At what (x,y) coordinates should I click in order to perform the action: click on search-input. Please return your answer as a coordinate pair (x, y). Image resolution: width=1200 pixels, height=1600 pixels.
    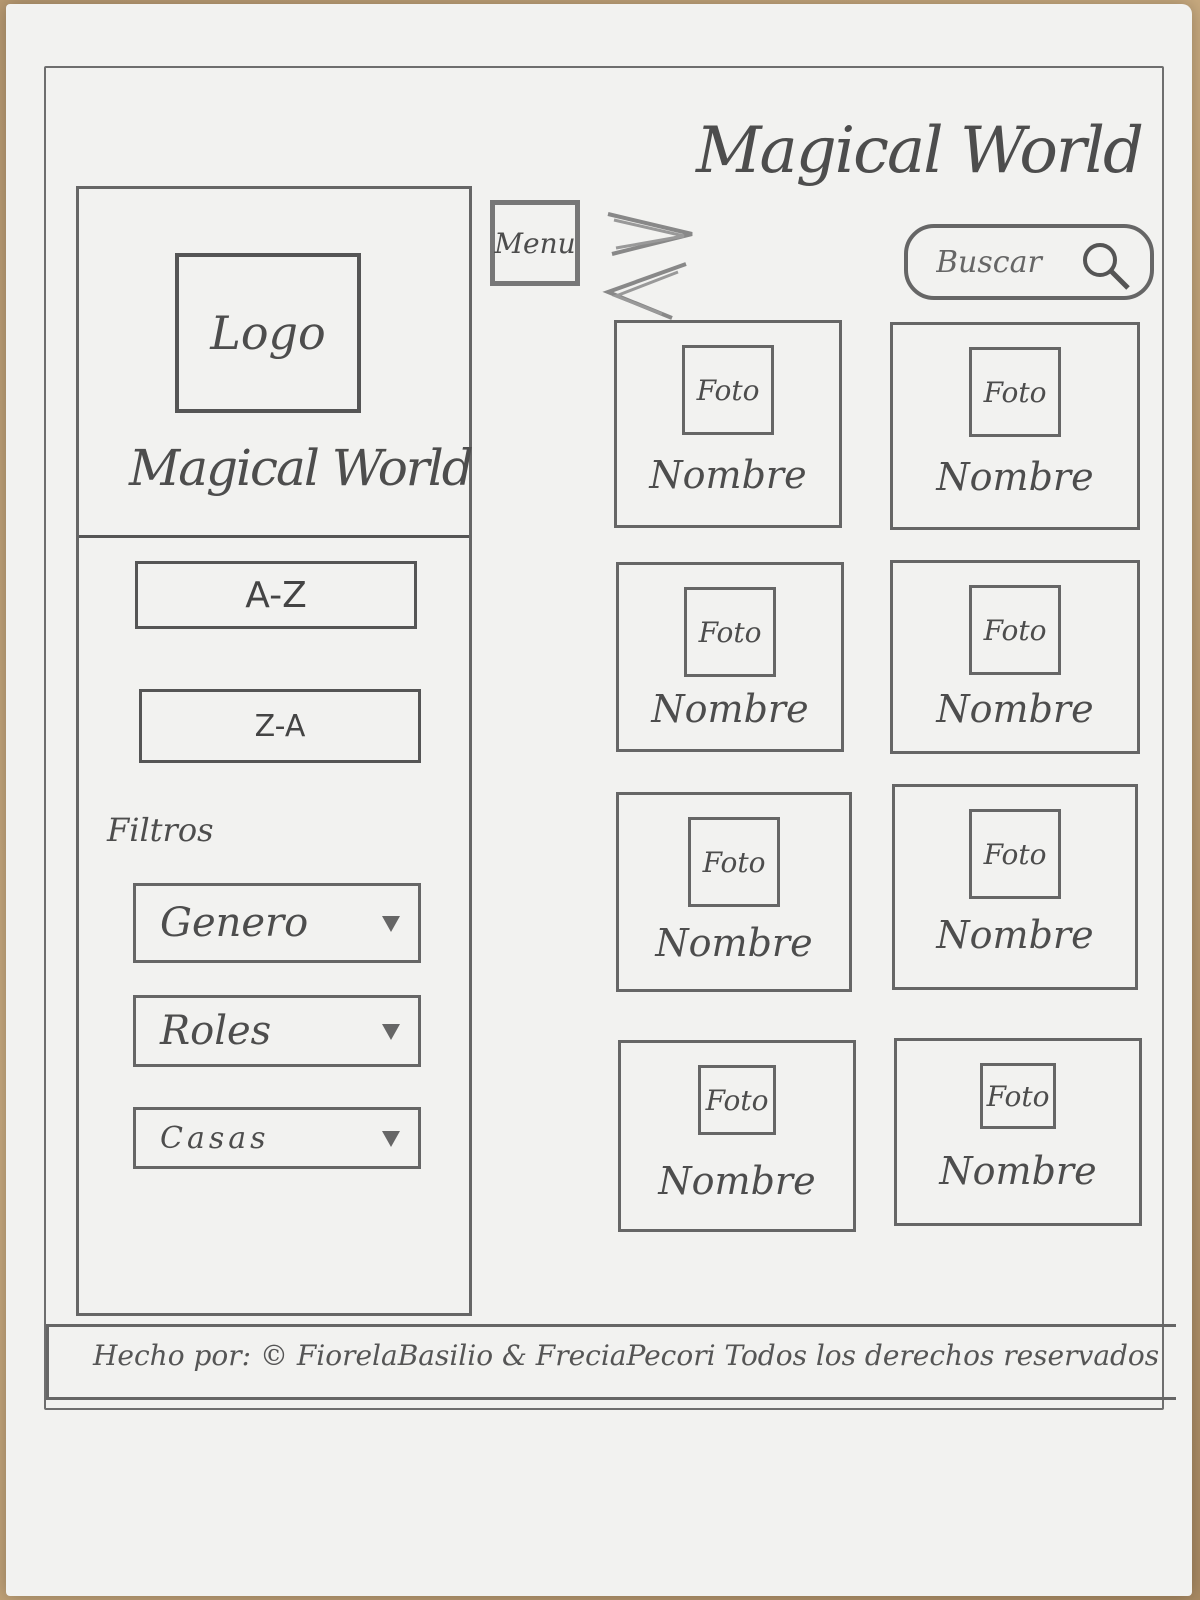
    Looking at the image, I should click on (1006, 262).